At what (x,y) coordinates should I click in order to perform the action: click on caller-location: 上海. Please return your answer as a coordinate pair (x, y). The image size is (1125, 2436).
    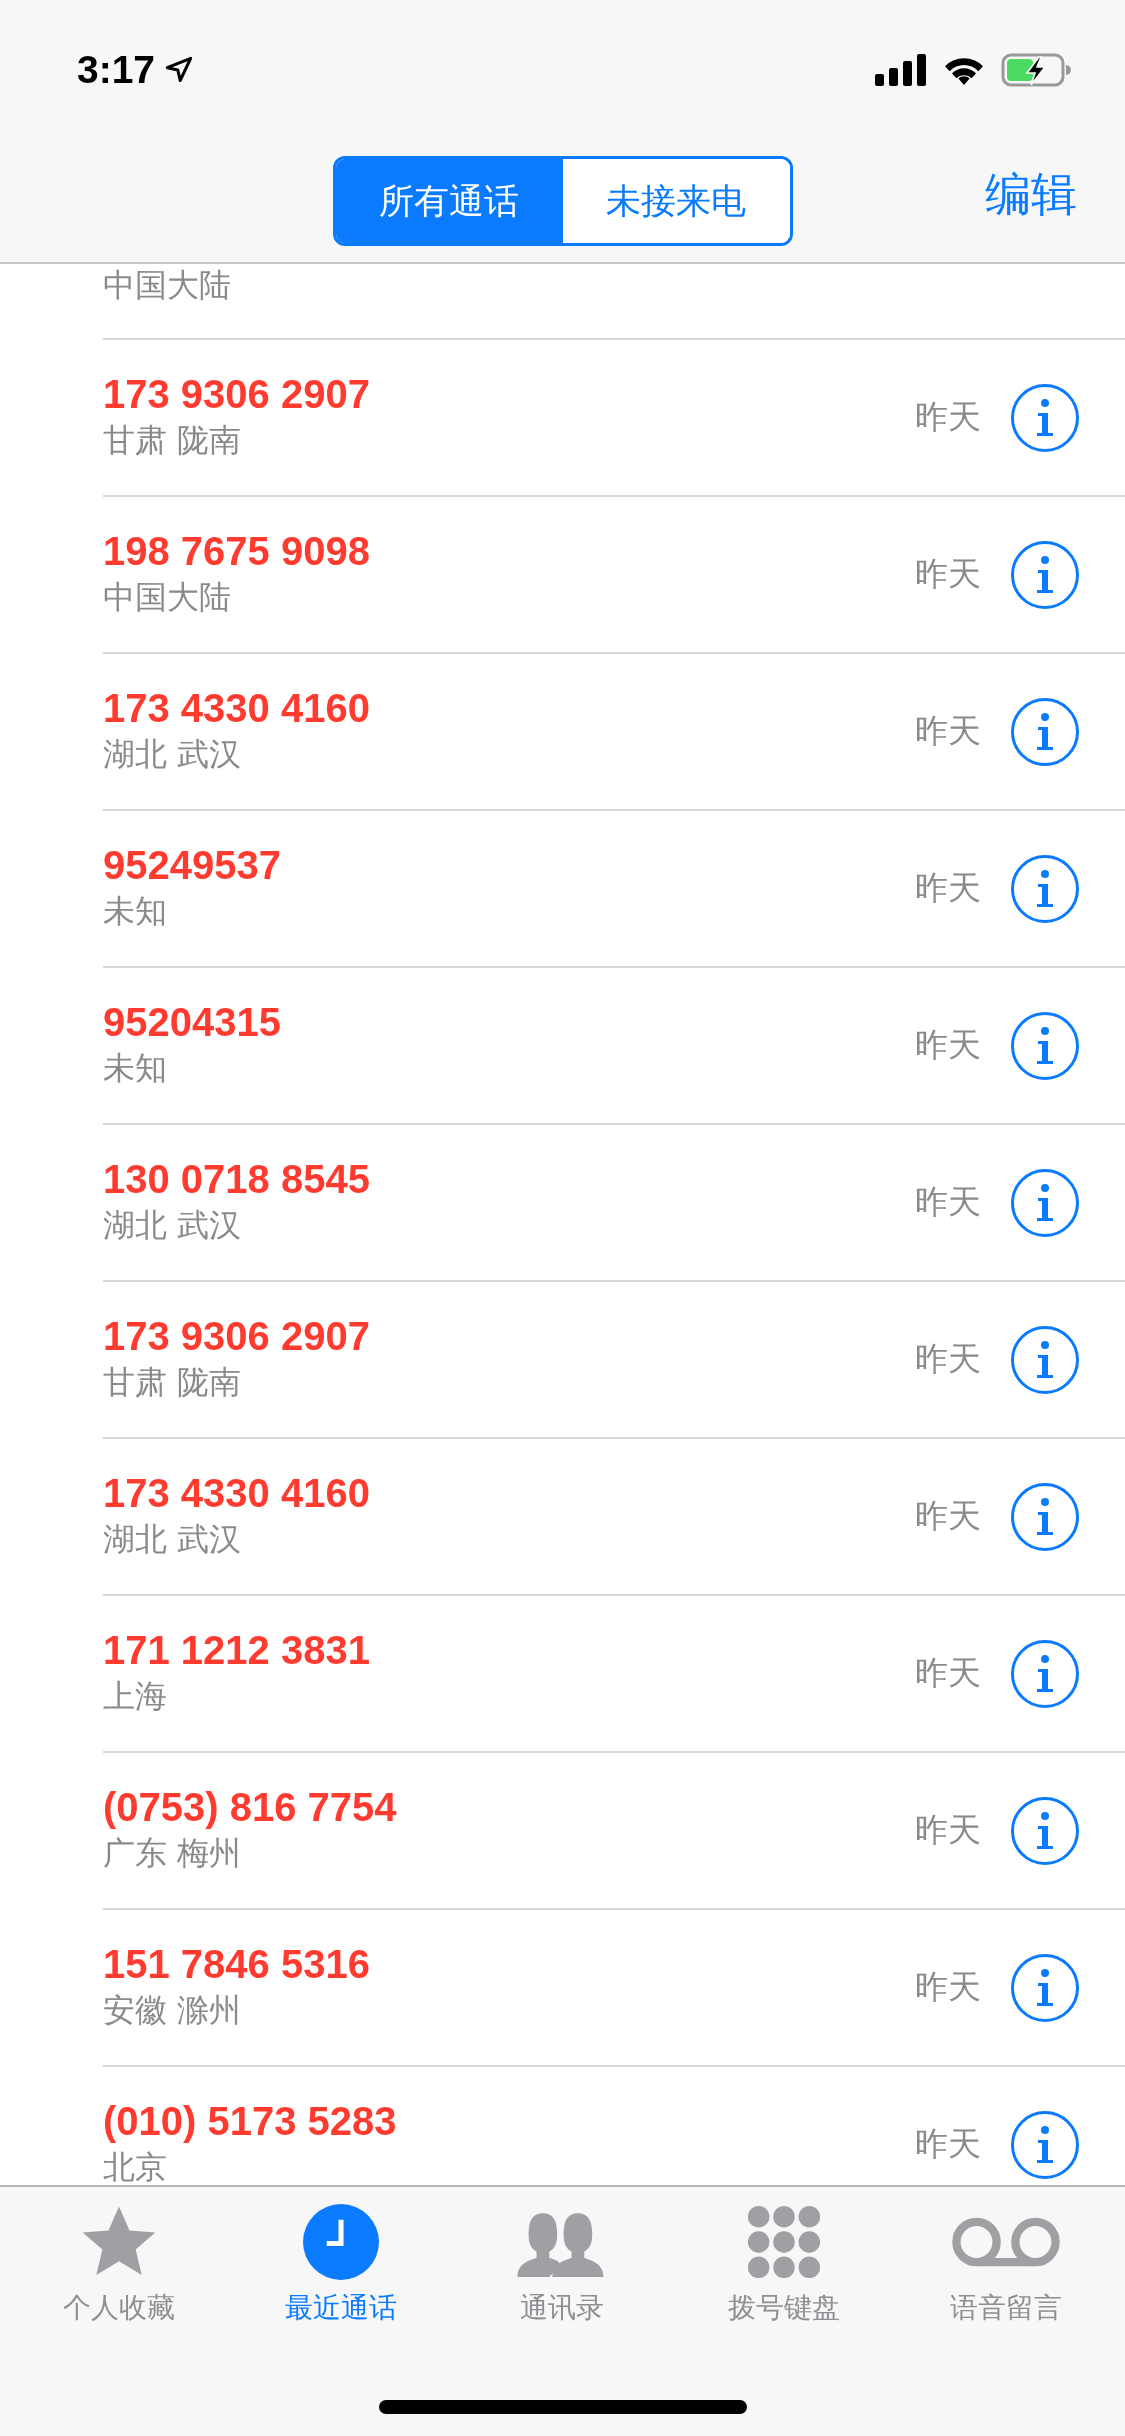
    Looking at the image, I should click on (135, 1696).